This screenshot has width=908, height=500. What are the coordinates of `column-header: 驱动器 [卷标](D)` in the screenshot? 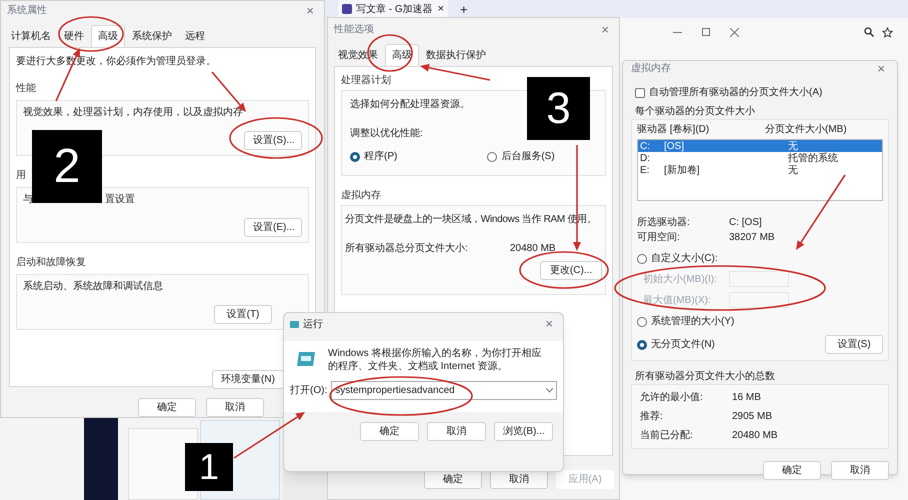 It's located at (673, 129).